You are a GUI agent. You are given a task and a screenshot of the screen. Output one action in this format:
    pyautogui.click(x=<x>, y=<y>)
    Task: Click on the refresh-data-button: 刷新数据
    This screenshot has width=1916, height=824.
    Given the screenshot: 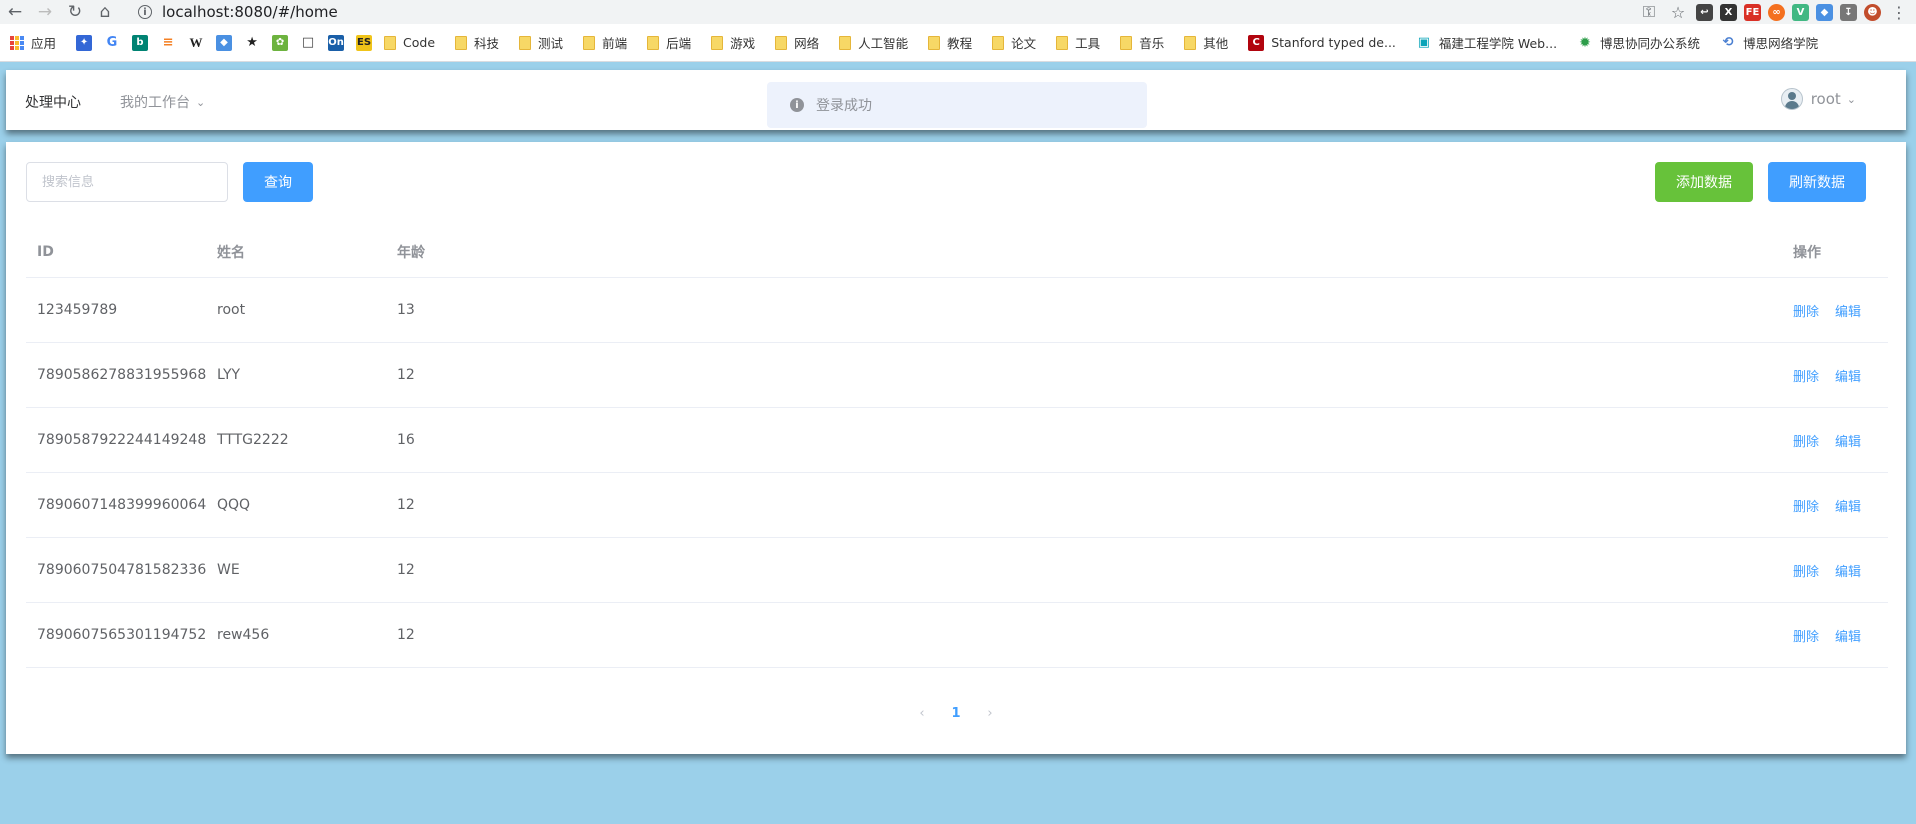 What is the action you would take?
    pyautogui.click(x=1817, y=182)
    